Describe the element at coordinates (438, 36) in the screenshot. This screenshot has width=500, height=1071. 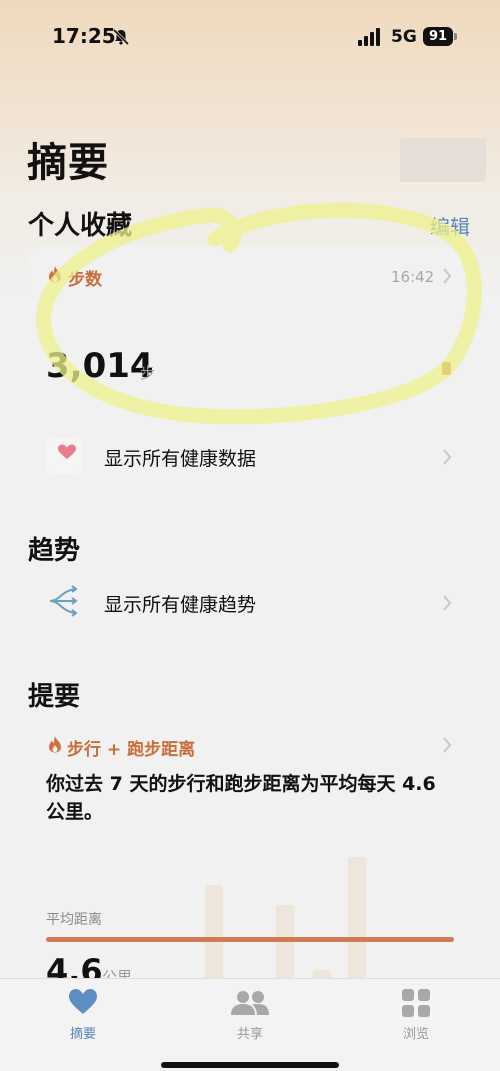
I see `battery-indicator: 91` at that location.